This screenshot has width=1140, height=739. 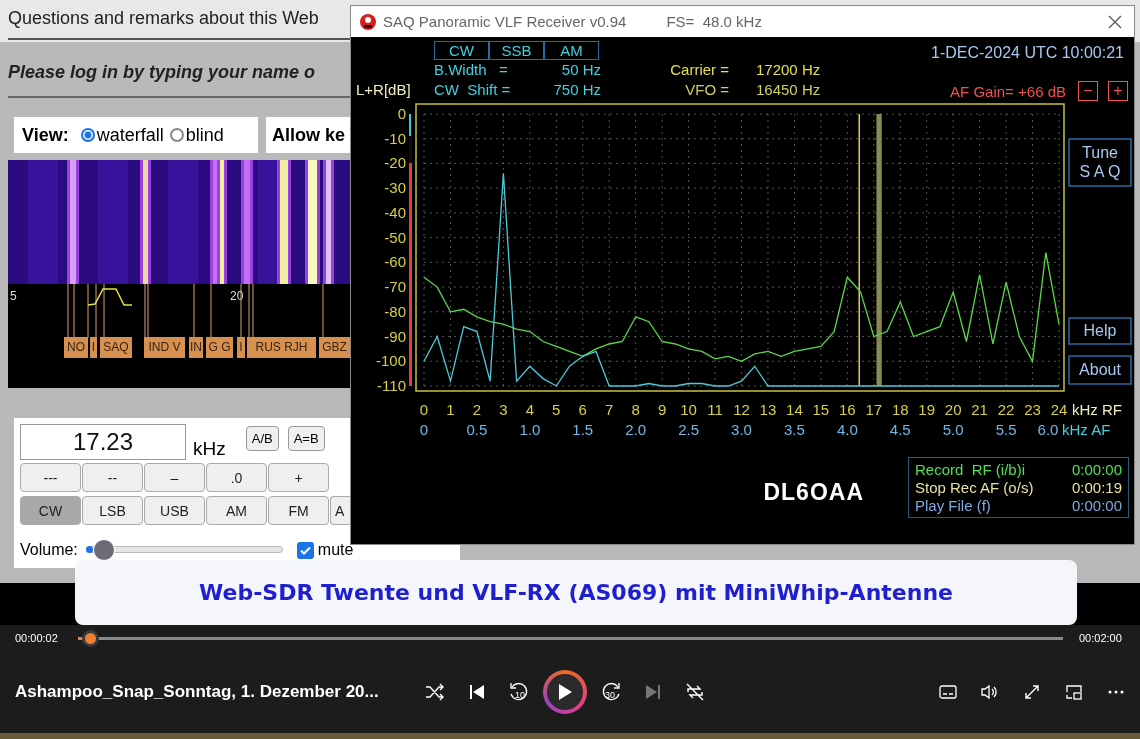 I want to click on y-tick-label: -40, so click(x=395, y=212).